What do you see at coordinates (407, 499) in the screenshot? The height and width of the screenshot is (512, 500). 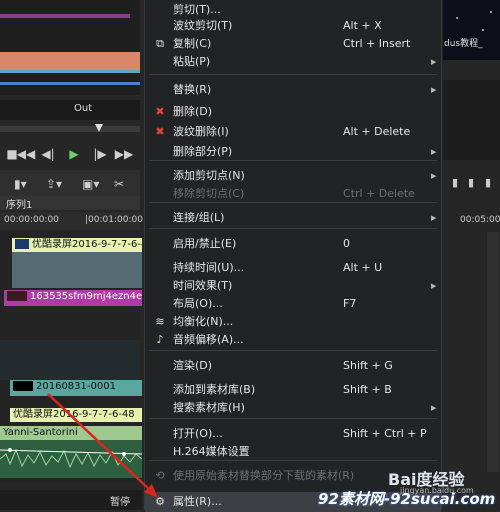 I see `site-watermark: 92素材网-92sucai.com` at bounding box center [407, 499].